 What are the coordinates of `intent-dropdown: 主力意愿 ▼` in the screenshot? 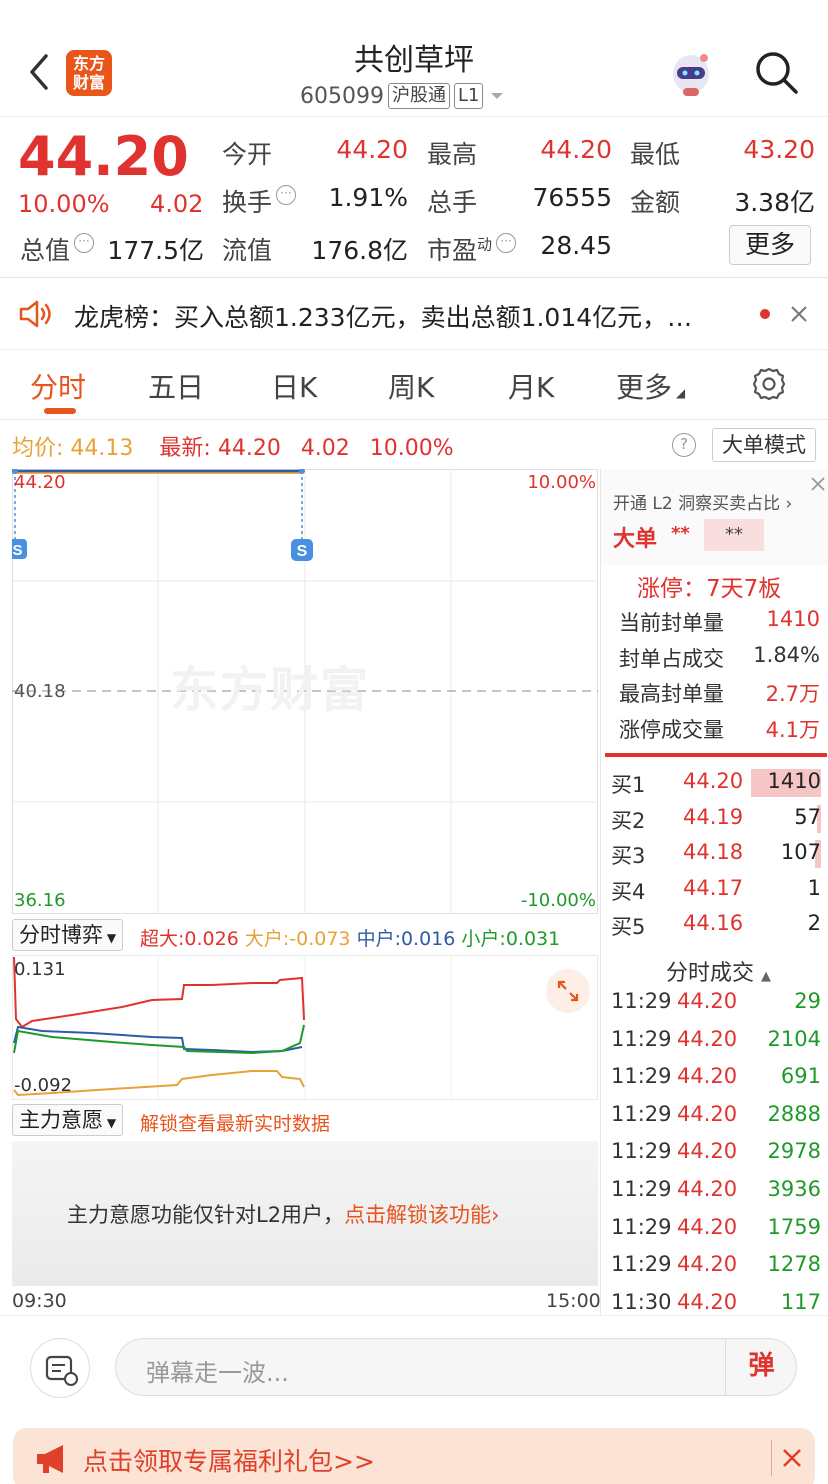 It's located at (68, 1120).